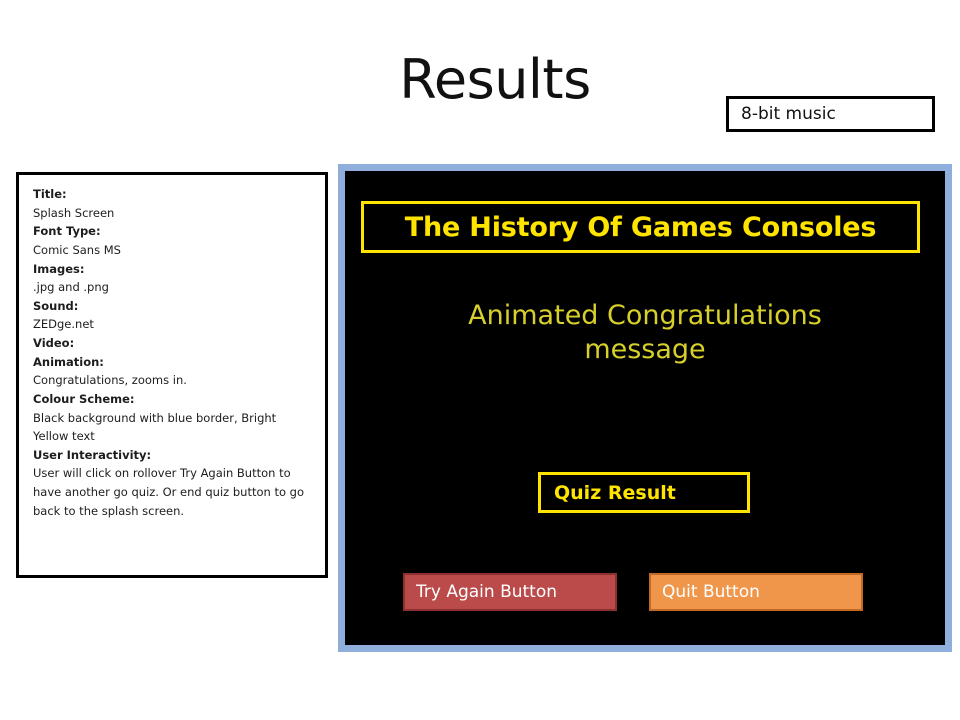  I want to click on quit-button: Quit Button, so click(756, 592).